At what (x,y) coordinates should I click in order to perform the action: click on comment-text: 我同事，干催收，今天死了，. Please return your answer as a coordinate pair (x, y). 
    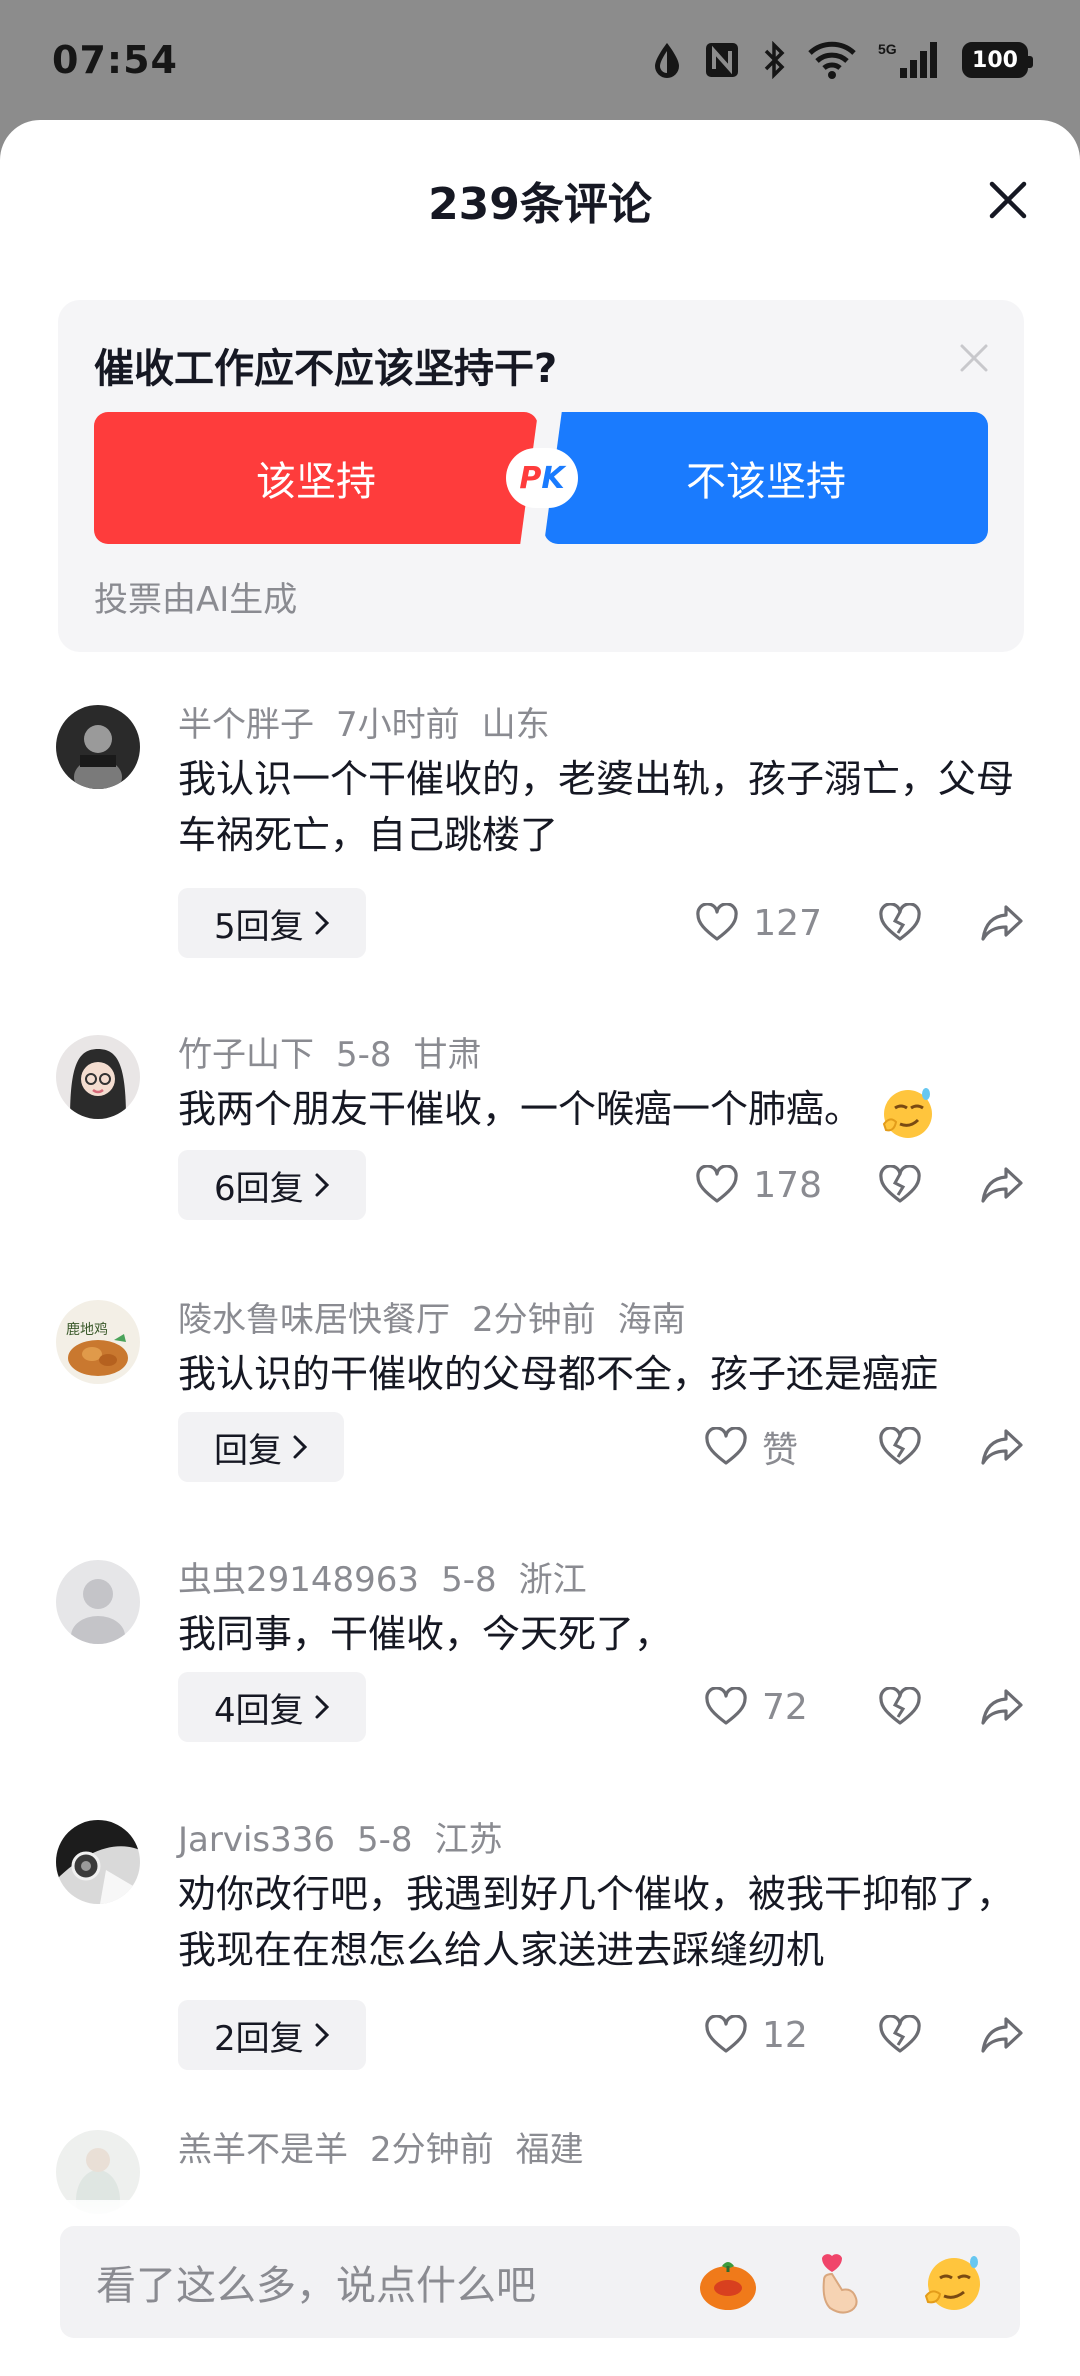
    Looking at the image, I should click on (425, 1634).